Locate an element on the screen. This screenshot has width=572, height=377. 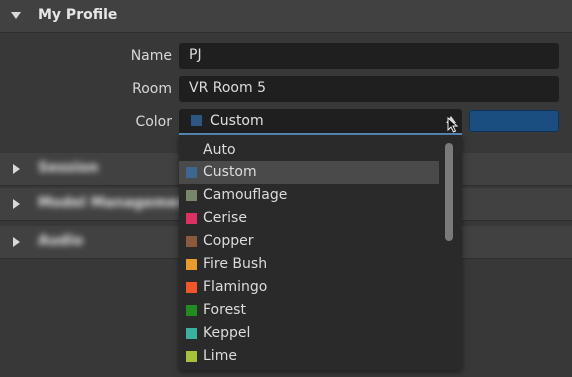
dropdown-option-label: Cerise is located at coordinates (225, 218).